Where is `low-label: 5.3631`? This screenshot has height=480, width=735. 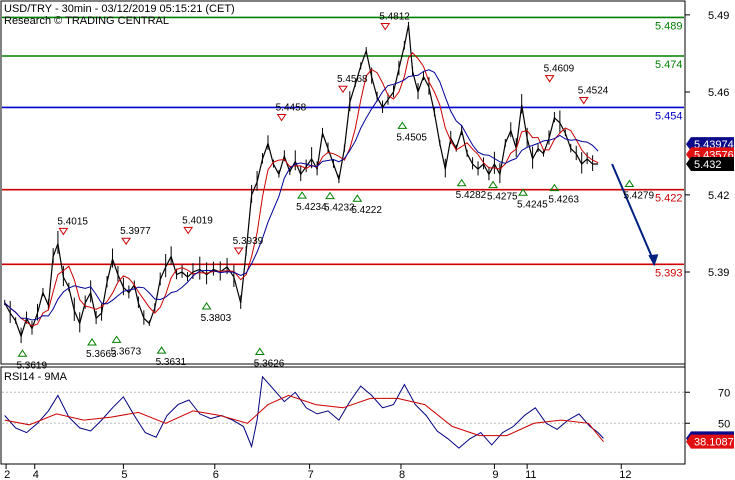
low-label: 5.3631 is located at coordinates (171, 362).